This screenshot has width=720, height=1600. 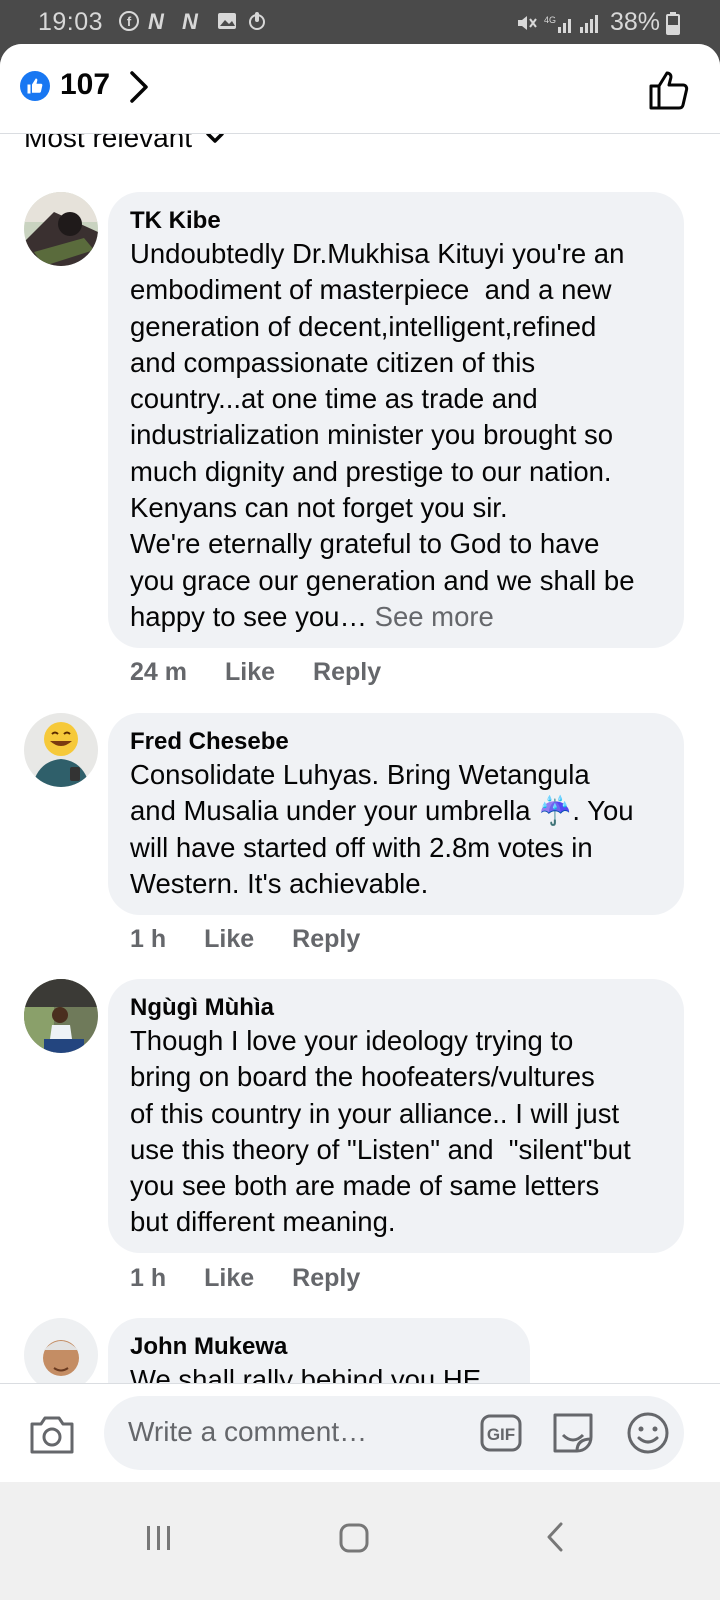 I want to click on system-nav-bar, so click(x=360, y=1541).